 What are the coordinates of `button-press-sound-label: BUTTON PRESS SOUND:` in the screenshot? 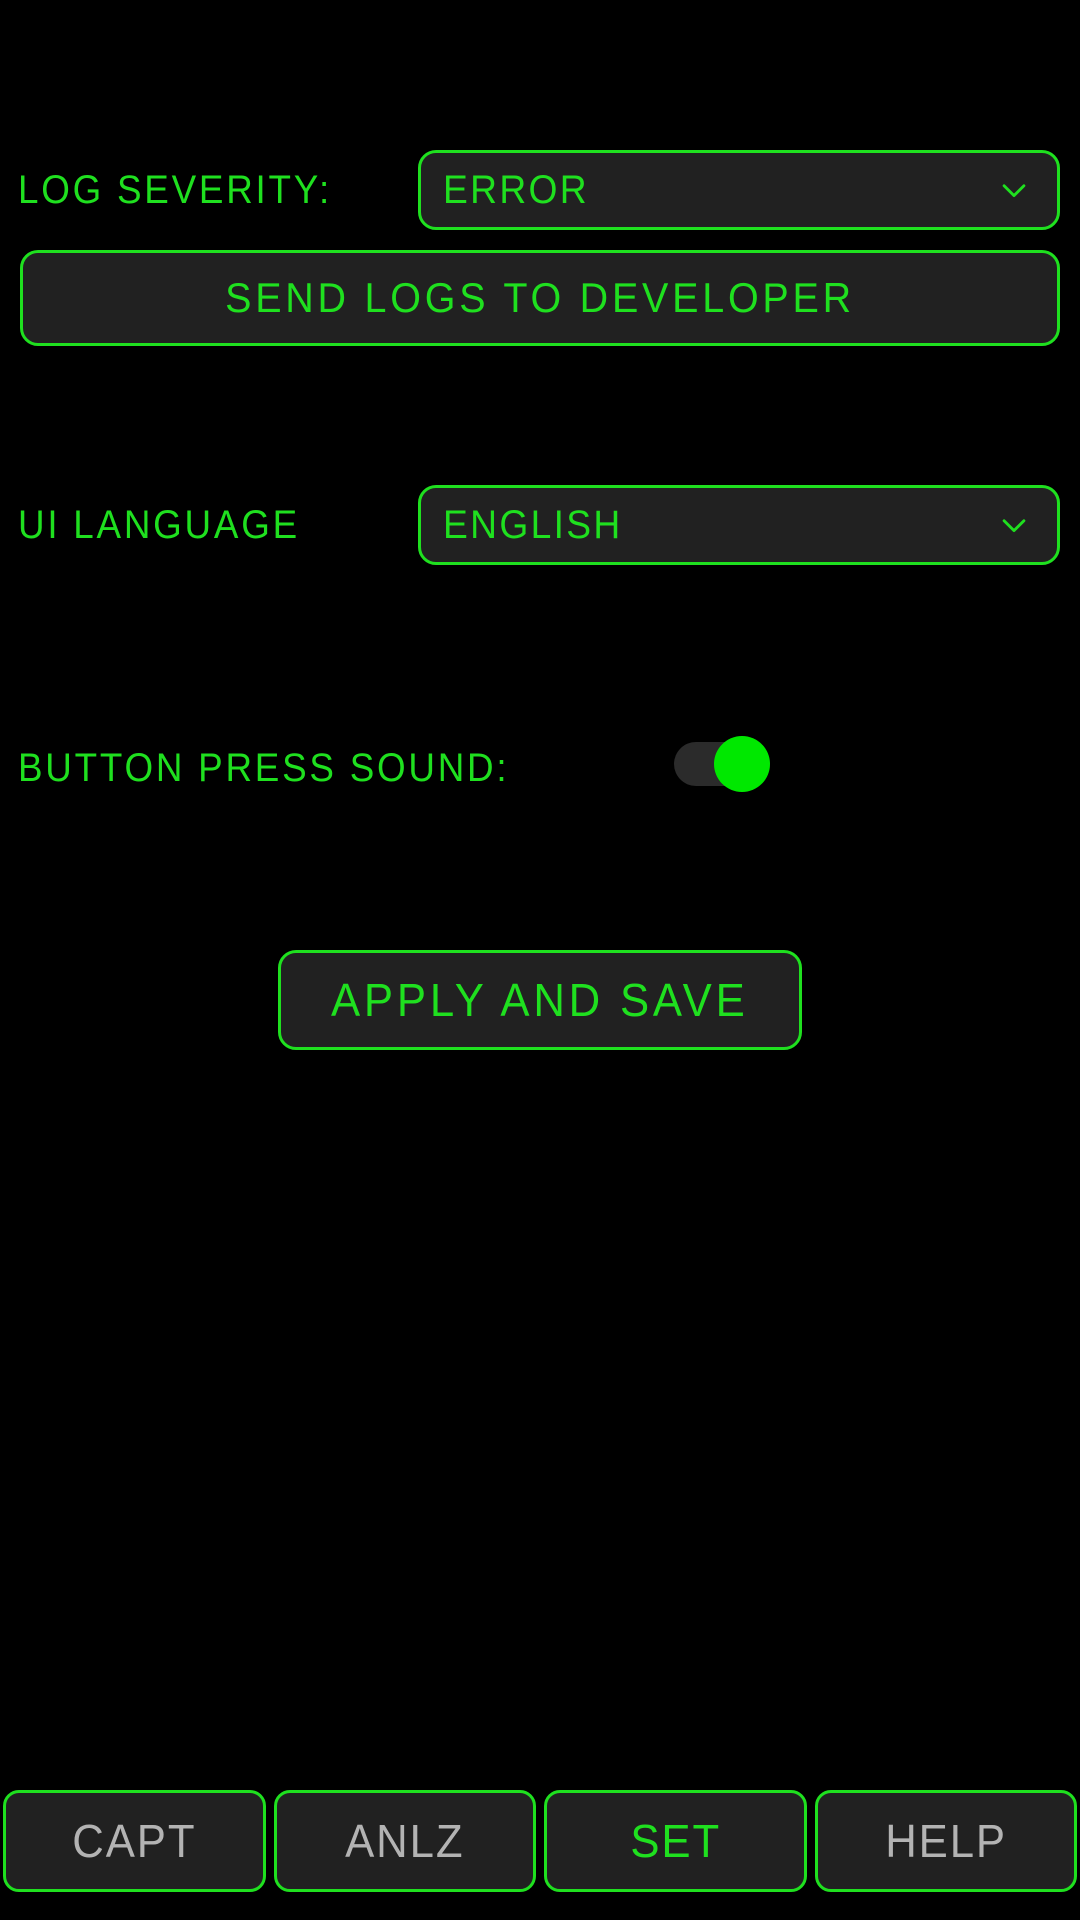 It's located at (264, 767).